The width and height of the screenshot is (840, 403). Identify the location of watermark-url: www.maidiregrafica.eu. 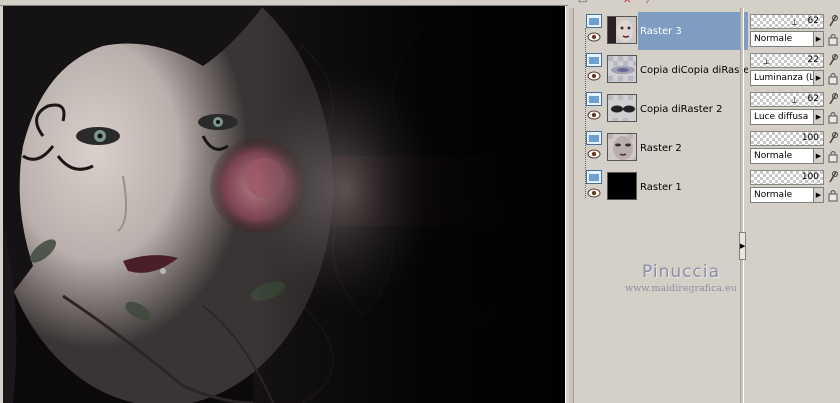
(681, 288).